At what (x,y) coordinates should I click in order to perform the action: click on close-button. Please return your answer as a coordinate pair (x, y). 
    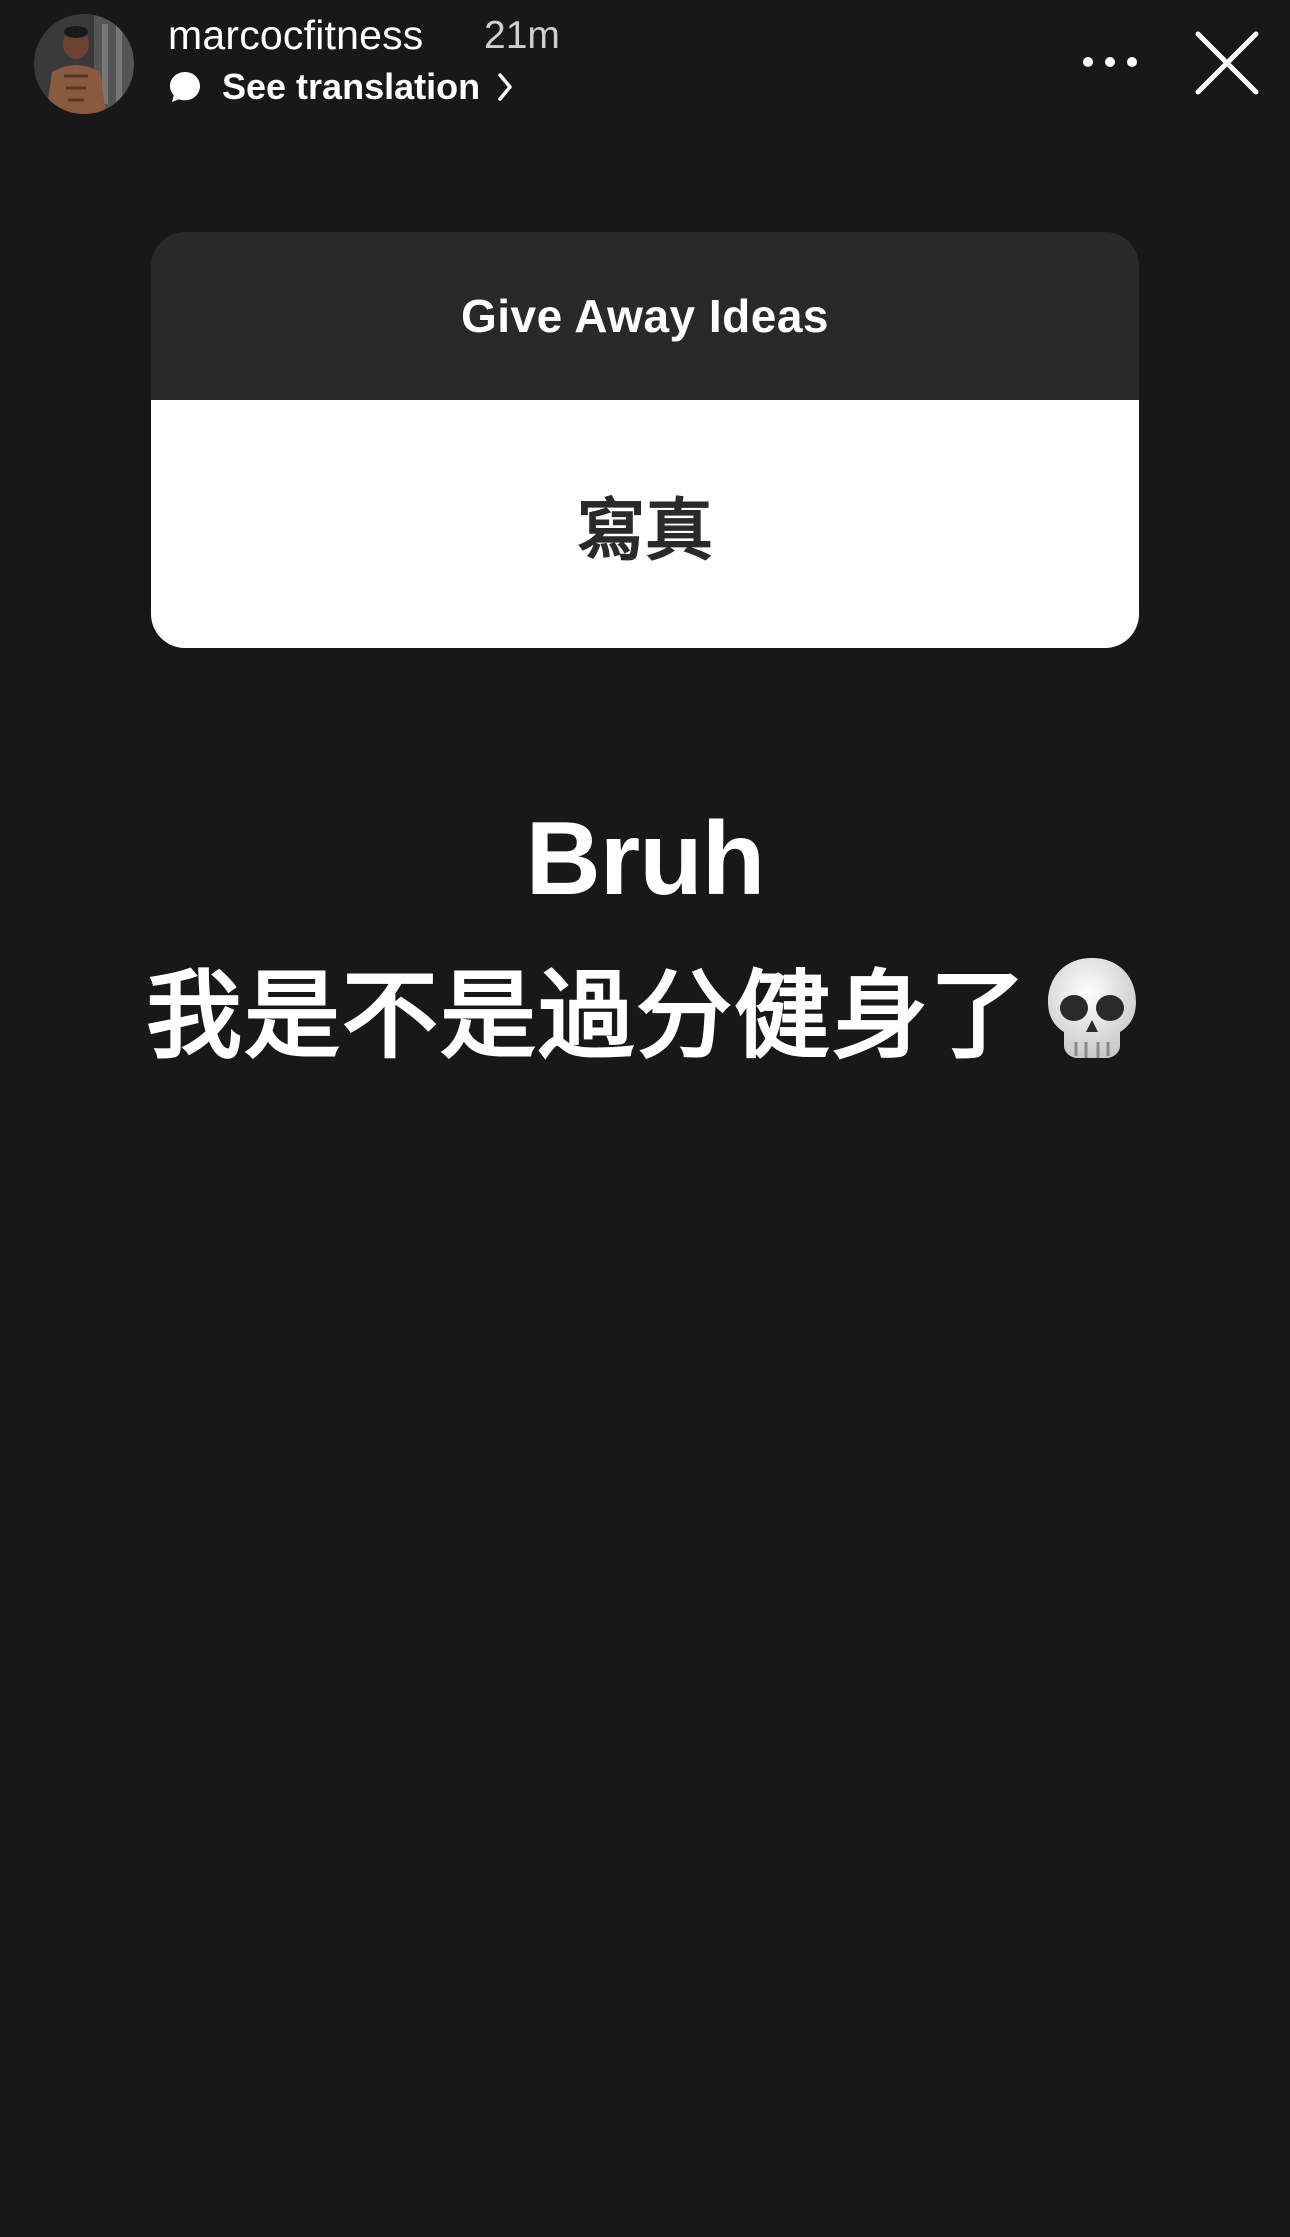
    Looking at the image, I should click on (1227, 63).